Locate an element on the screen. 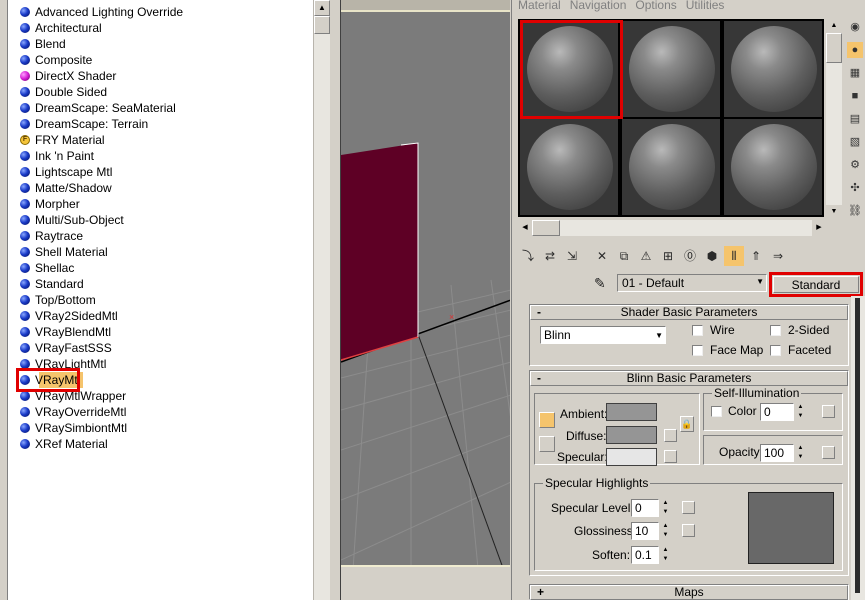 Image resolution: width=865 pixels, height=600 pixels. list-item: VRaySimbiontMtl is located at coordinates (73, 428).